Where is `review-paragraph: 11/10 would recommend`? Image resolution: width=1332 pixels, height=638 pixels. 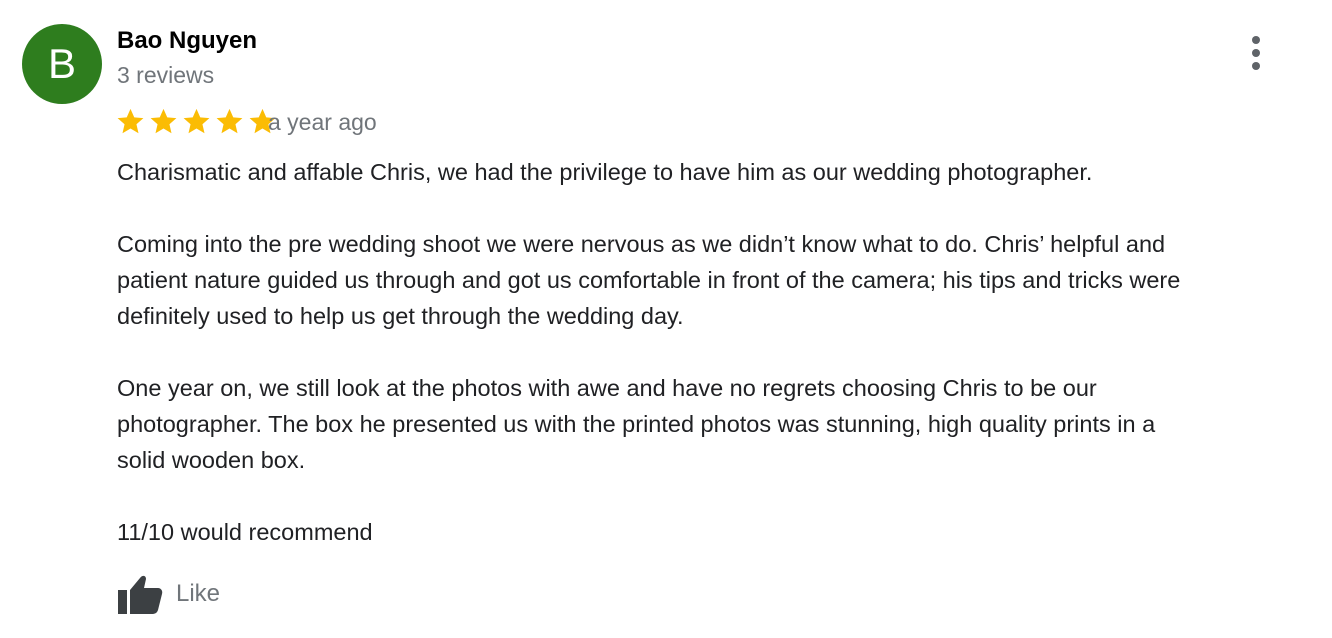
review-paragraph: 11/10 would recommend is located at coordinates (245, 532).